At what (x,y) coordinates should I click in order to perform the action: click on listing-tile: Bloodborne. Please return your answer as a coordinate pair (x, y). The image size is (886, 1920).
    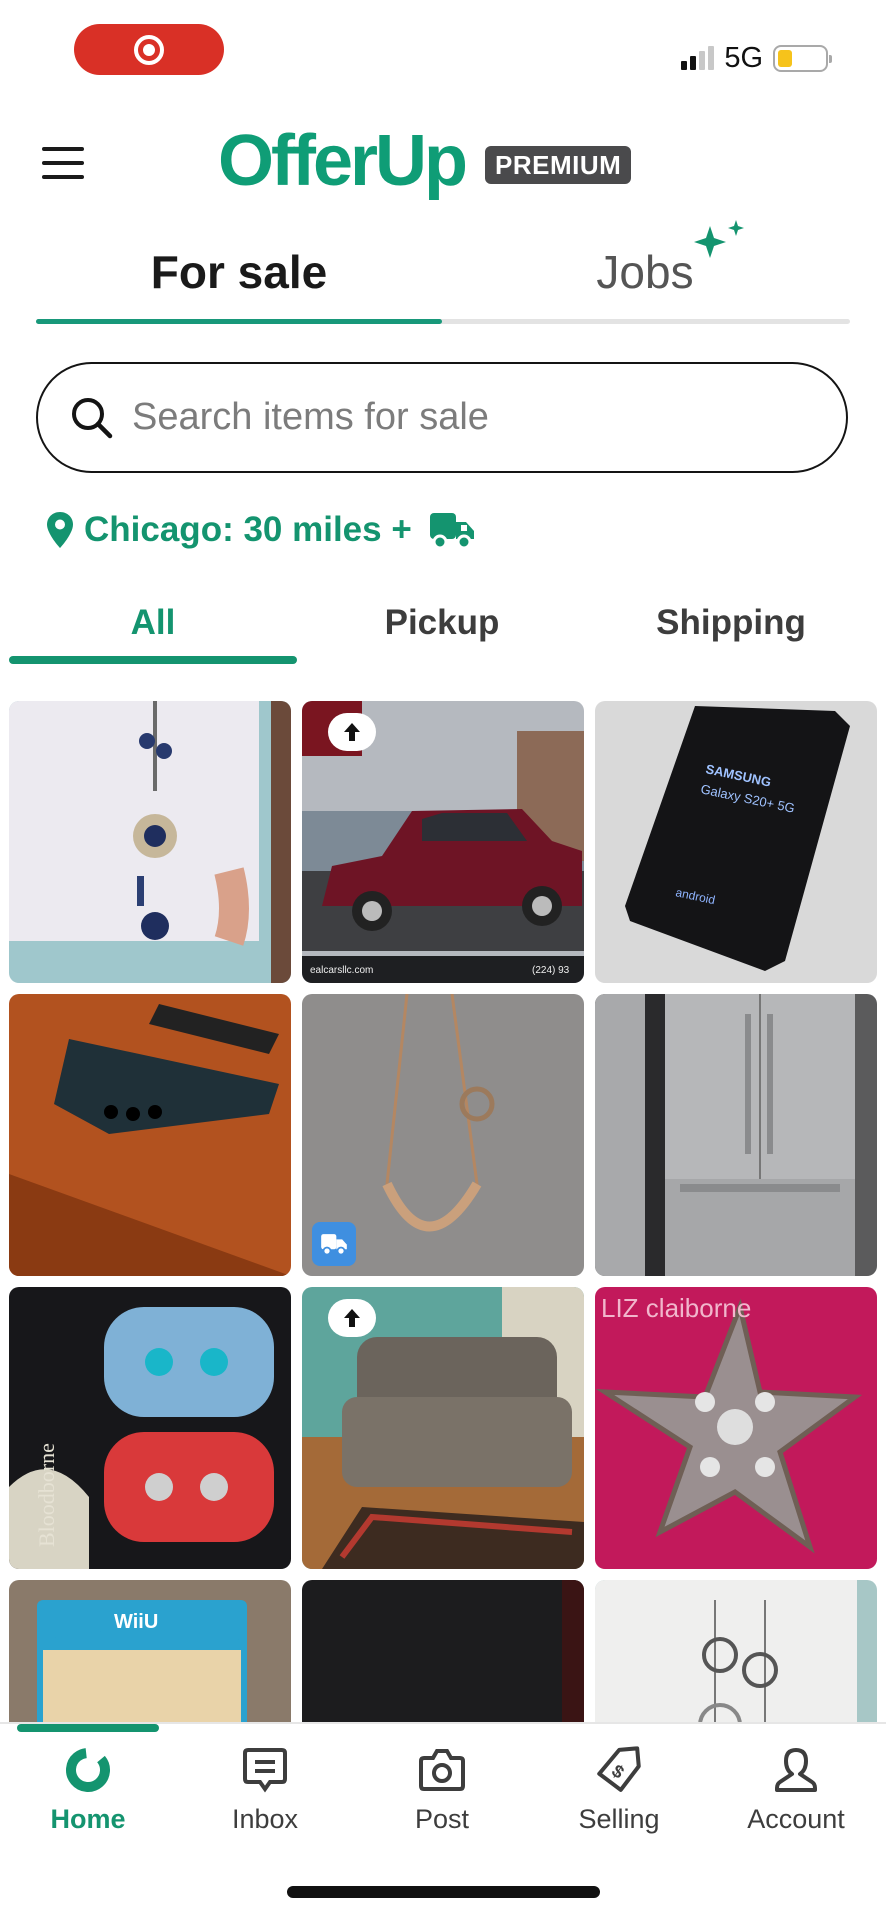
    Looking at the image, I should click on (150, 1428).